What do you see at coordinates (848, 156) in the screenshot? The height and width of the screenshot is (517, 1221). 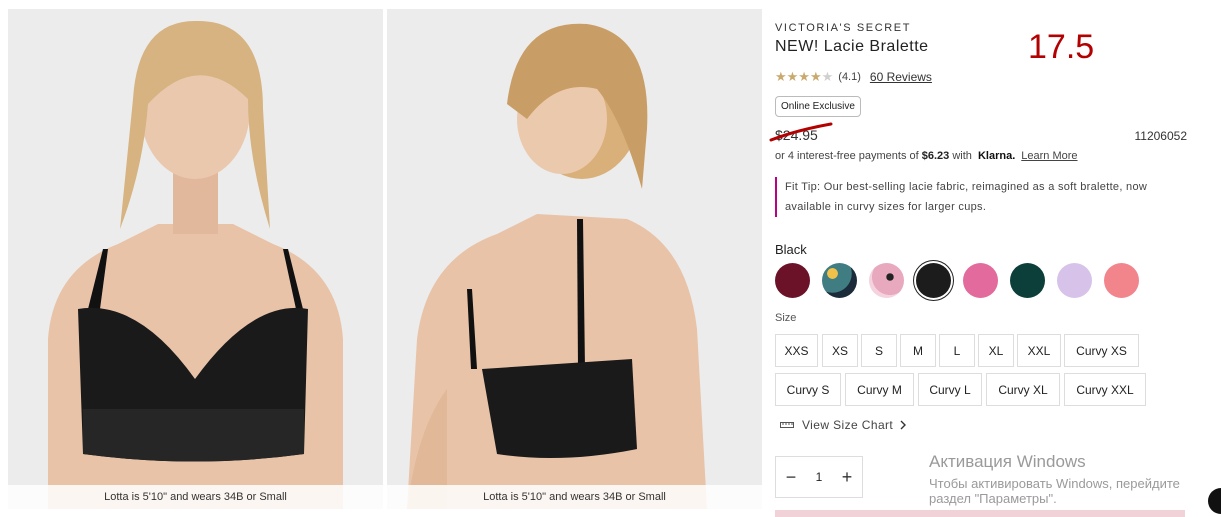 I see `klarna-prefix: or 4 interest-free payments of` at bounding box center [848, 156].